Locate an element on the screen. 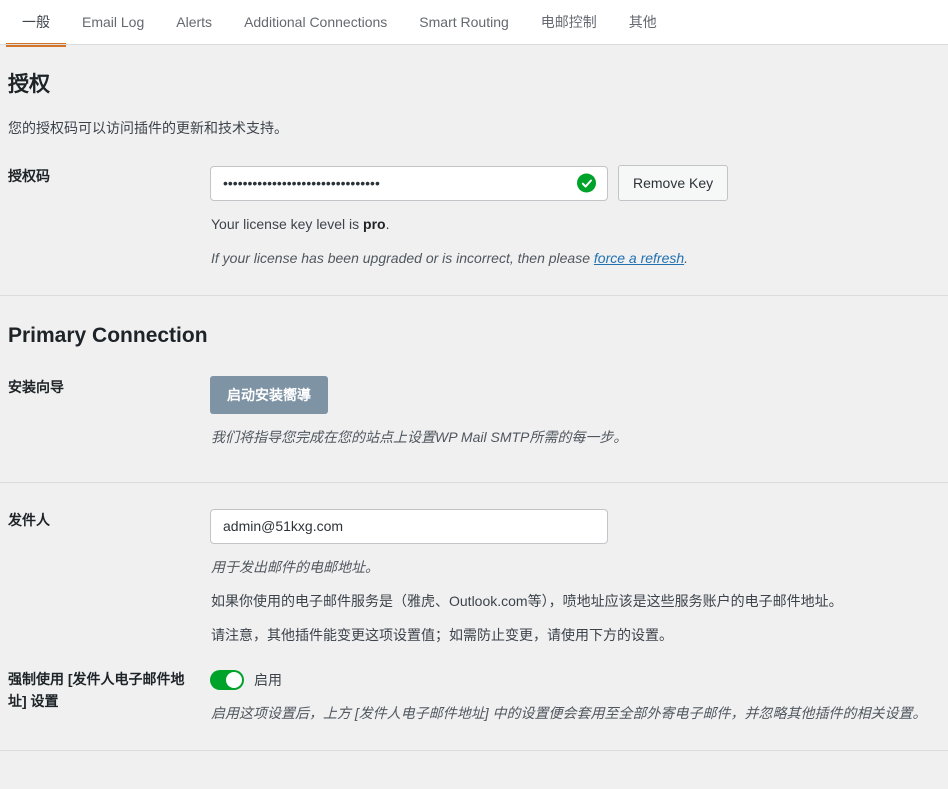  tab-general: 一般 is located at coordinates (36, 23).